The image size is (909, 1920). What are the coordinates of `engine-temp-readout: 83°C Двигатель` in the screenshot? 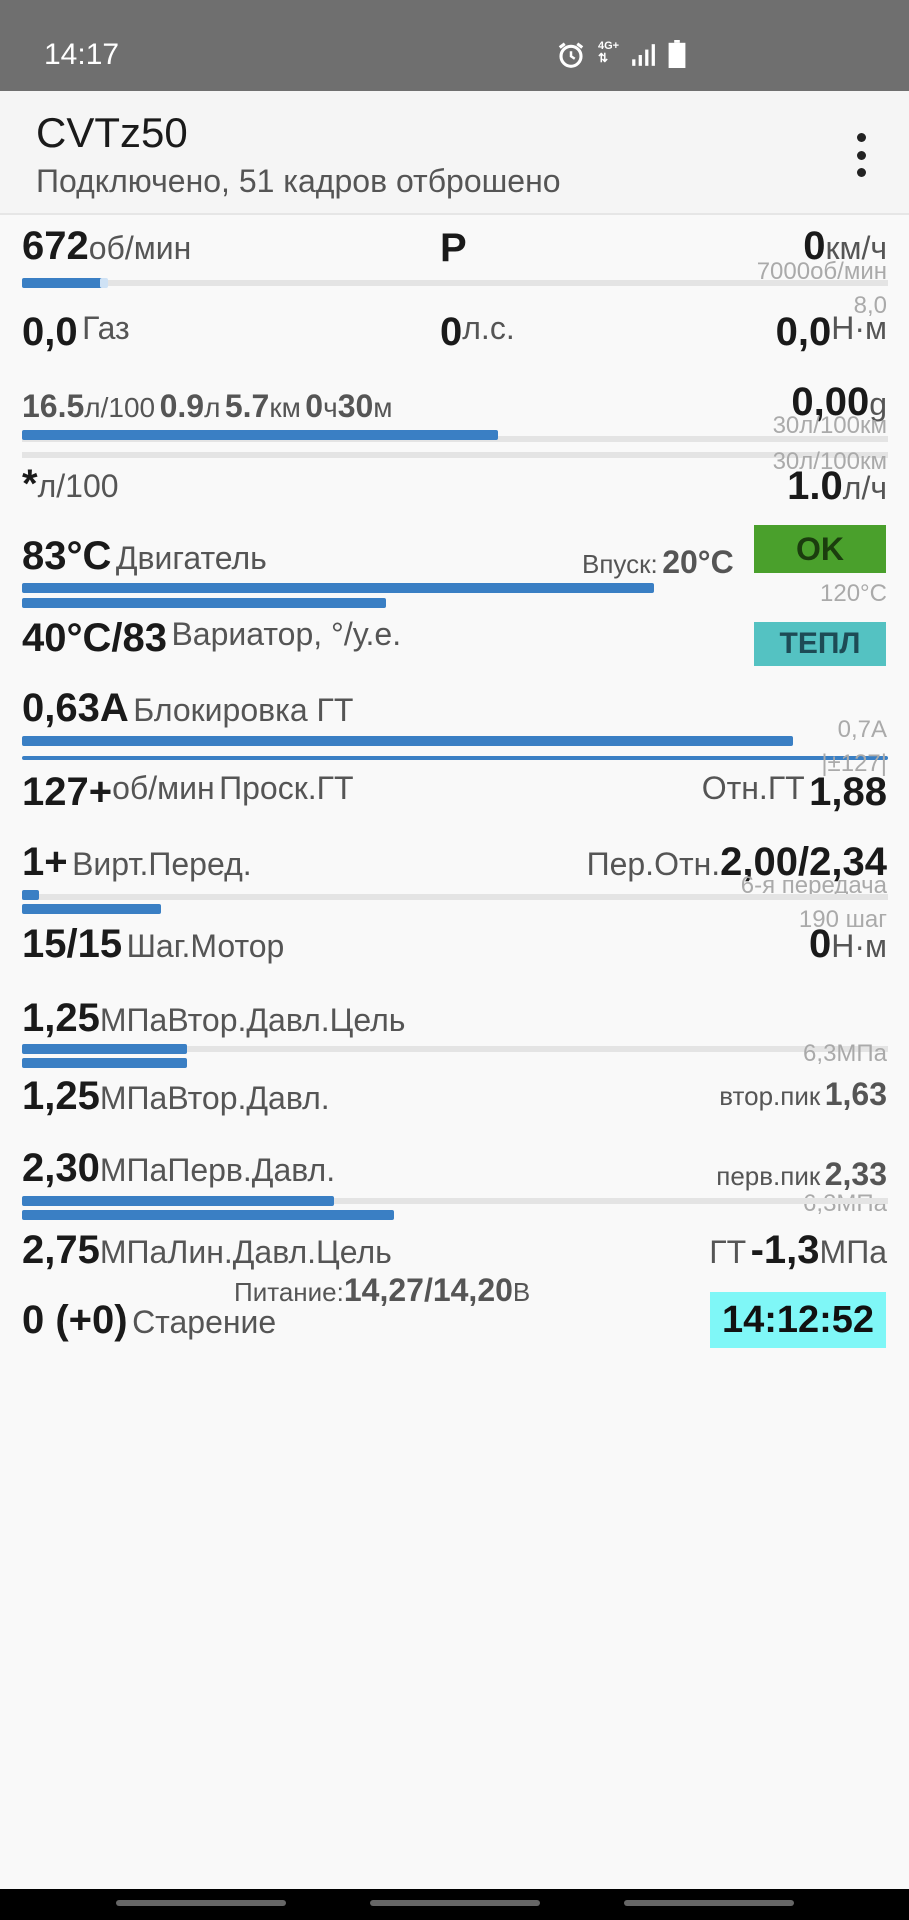 It's located at (144, 556).